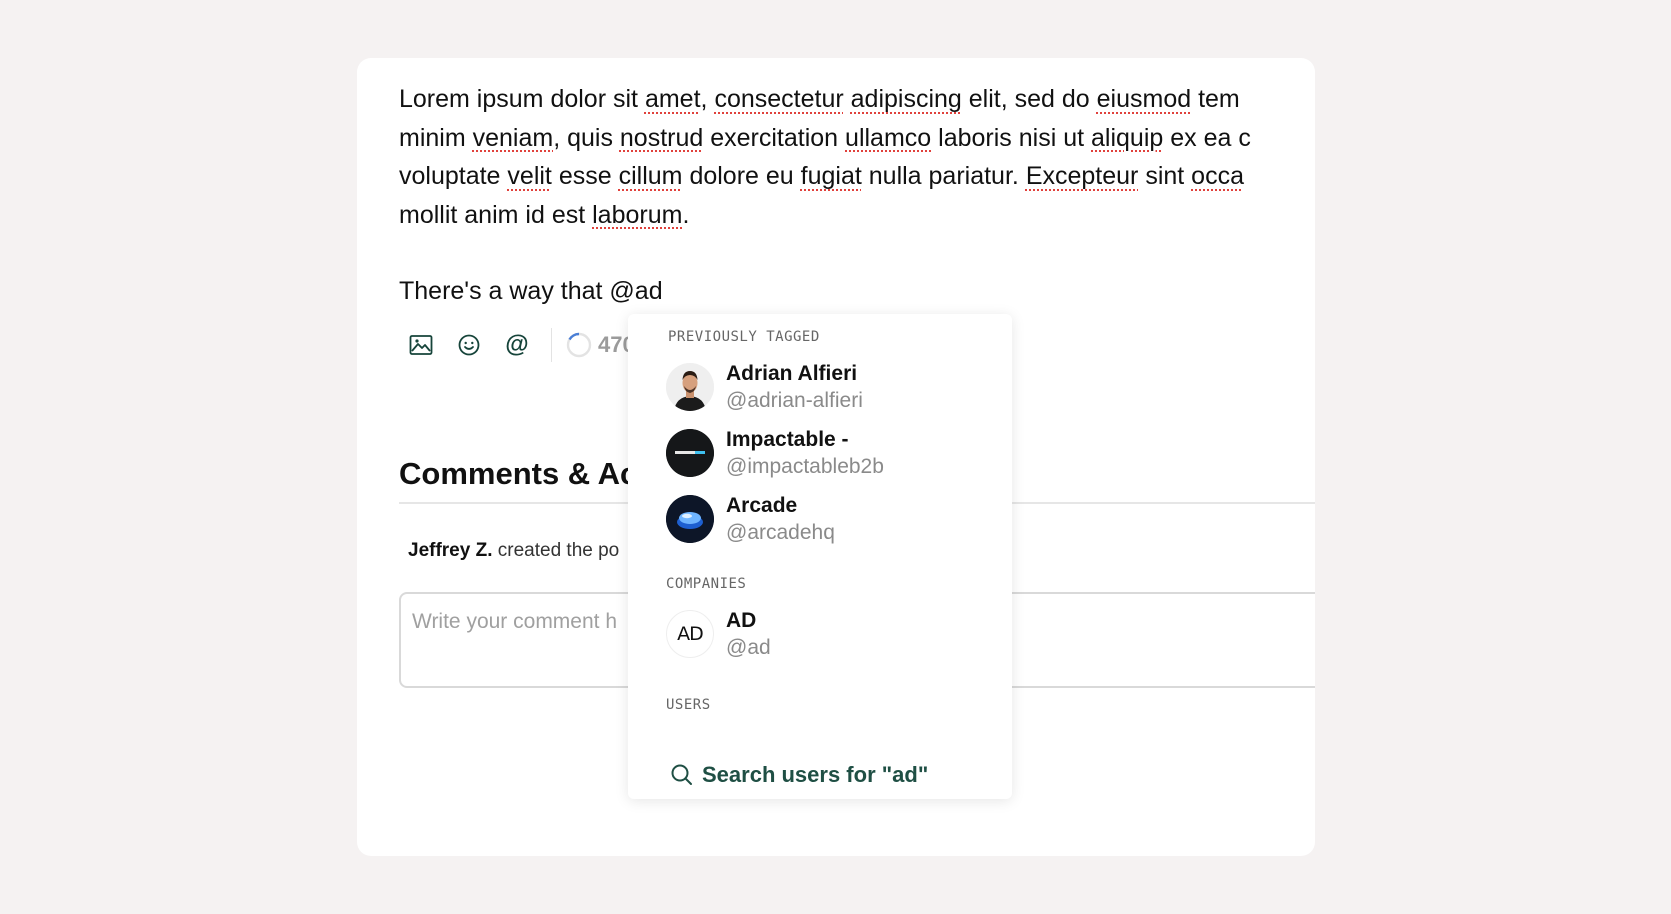  I want to click on misspelled-word: laborum, so click(637, 214).